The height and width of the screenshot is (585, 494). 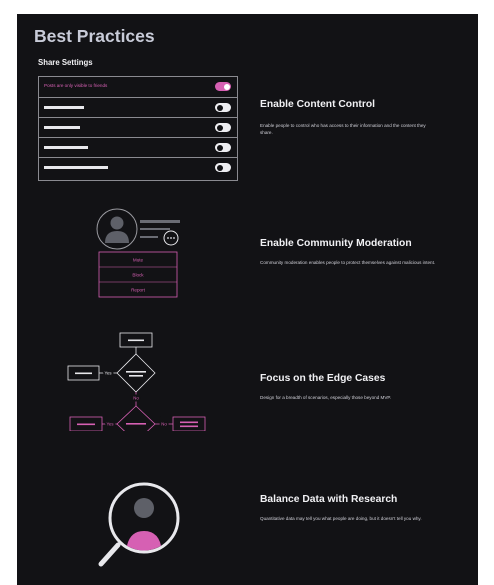 I want to click on section-title-data-research: Balance Data with Research, so click(x=329, y=499).